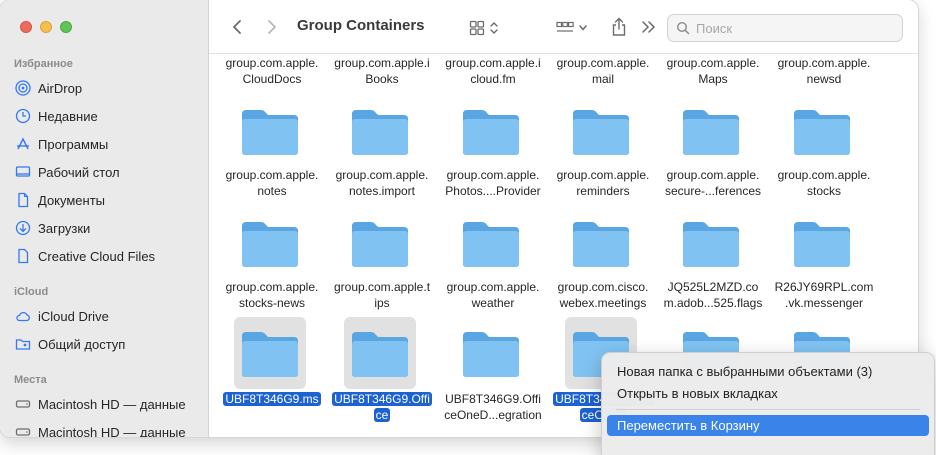 Image resolution: width=936 pixels, height=455 pixels. I want to click on cloud-icon, so click(23, 316).